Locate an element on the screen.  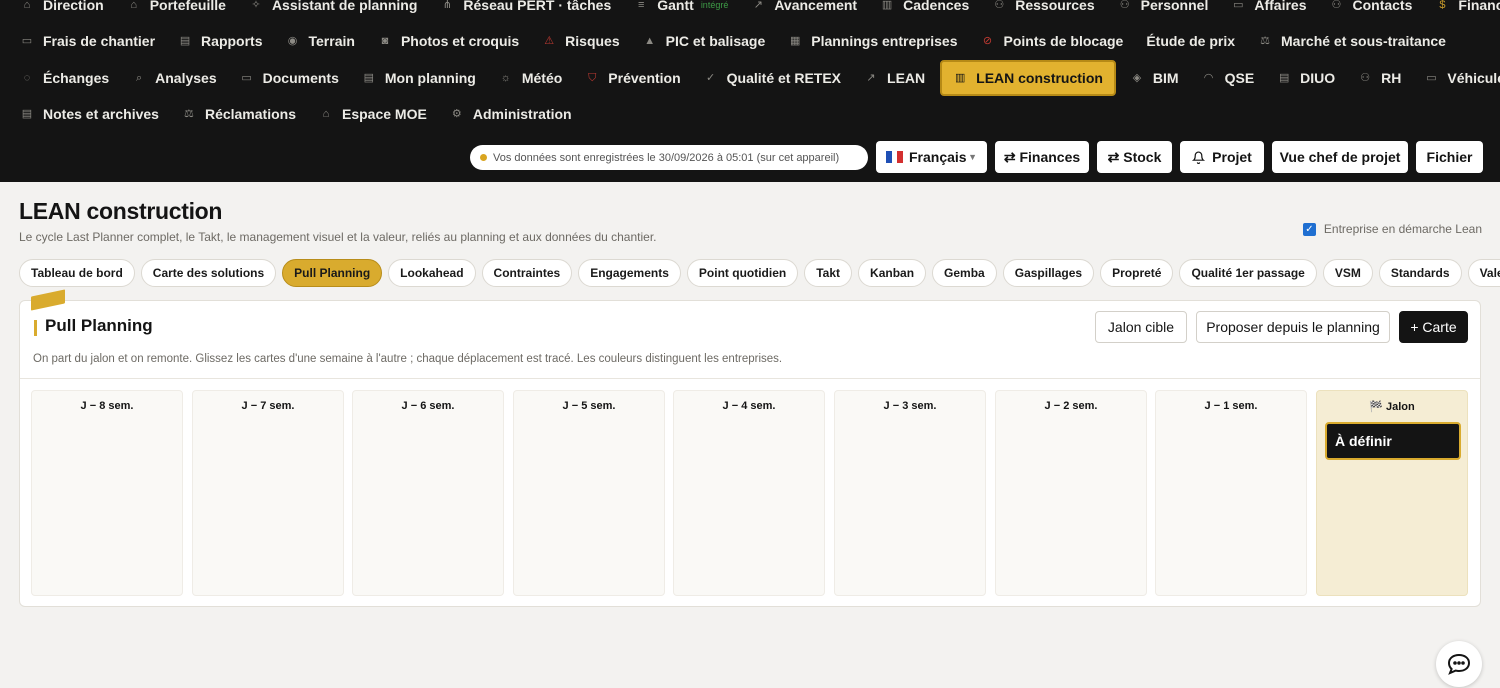
milestone-column: 🏁 Jalon À définir is located at coordinates (1392, 493).